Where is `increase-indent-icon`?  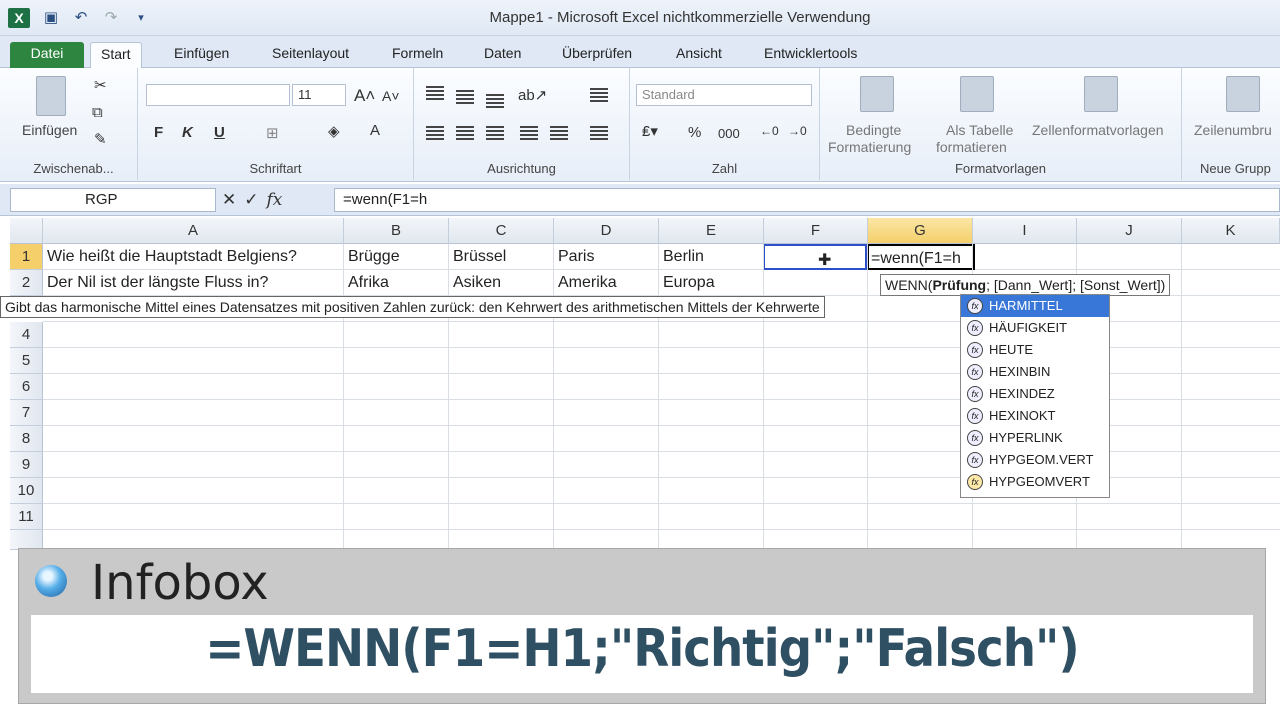 increase-indent-icon is located at coordinates (559, 133).